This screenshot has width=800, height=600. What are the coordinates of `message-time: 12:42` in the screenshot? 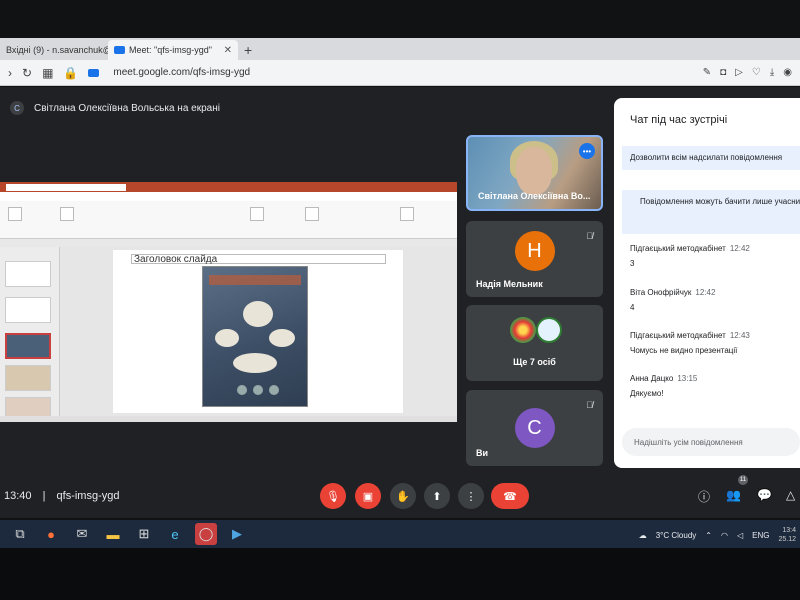 It's located at (705, 292).